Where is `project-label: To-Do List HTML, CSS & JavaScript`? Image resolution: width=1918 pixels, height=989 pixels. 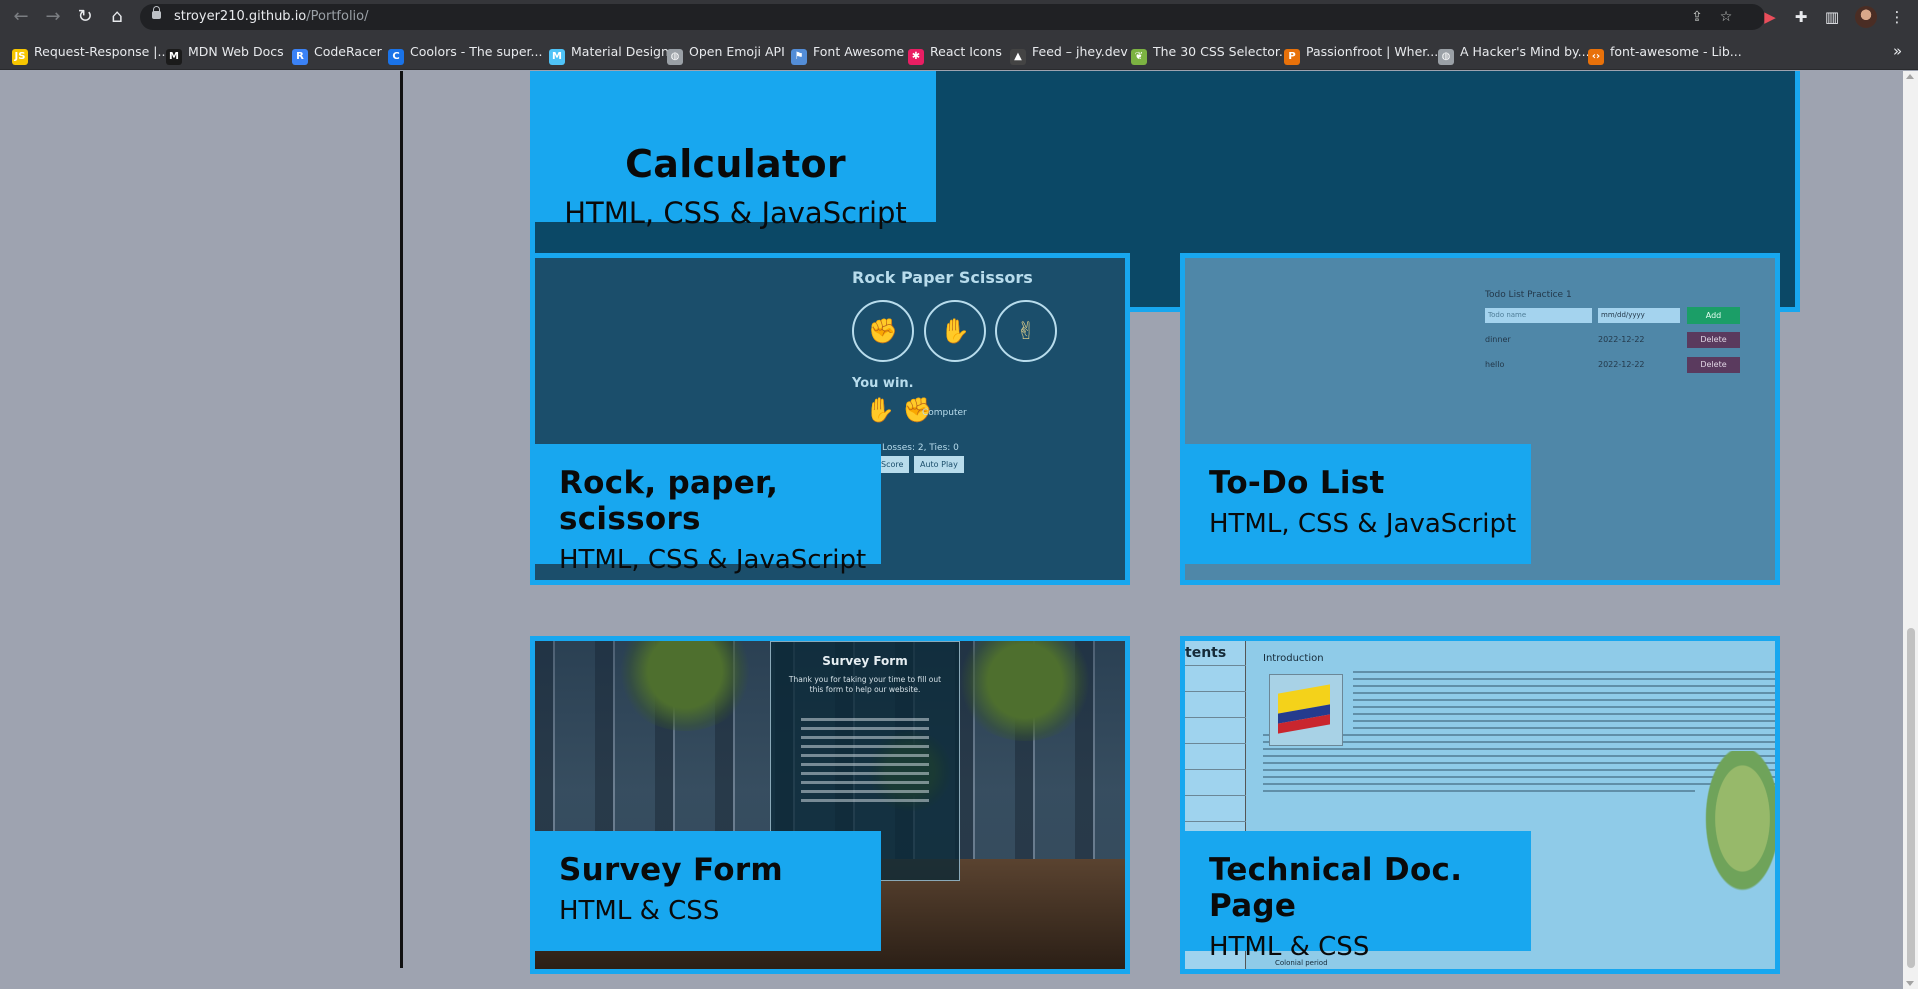
project-label: To-Do List HTML, CSS & JavaScript is located at coordinates (1358, 504).